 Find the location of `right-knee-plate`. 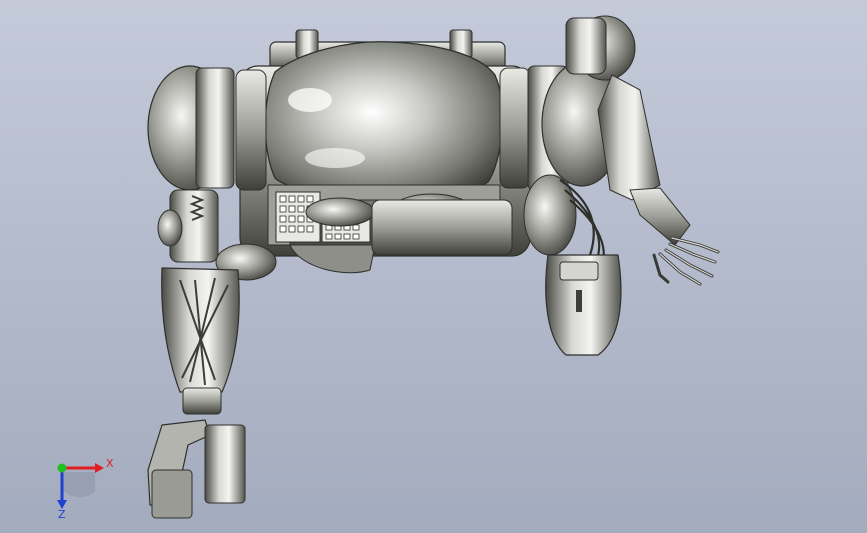

right-knee-plate is located at coordinates (579, 271).